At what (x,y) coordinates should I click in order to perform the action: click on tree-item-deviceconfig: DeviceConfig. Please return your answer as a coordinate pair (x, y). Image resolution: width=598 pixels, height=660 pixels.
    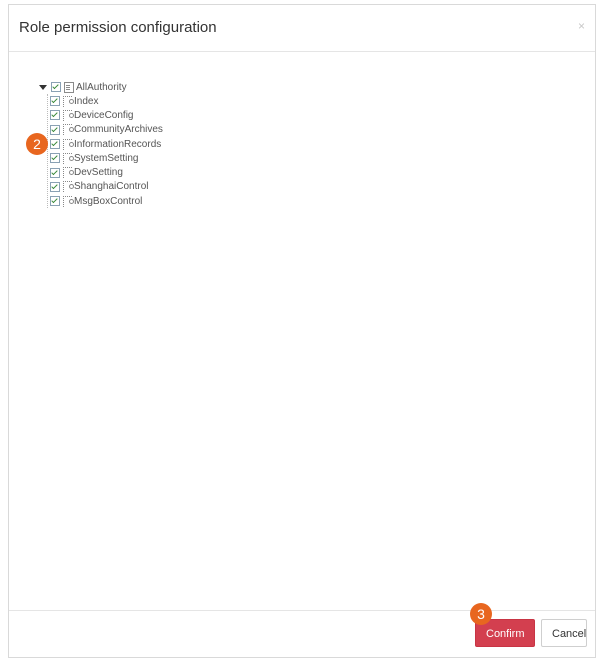
    Looking at the image, I should click on (106, 115).